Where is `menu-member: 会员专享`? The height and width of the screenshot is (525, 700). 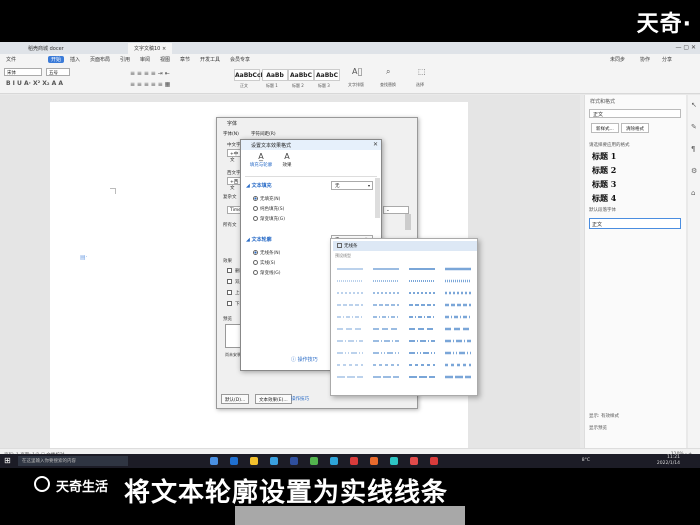 menu-member: 会员专享 is located at coordinates (240, 59).